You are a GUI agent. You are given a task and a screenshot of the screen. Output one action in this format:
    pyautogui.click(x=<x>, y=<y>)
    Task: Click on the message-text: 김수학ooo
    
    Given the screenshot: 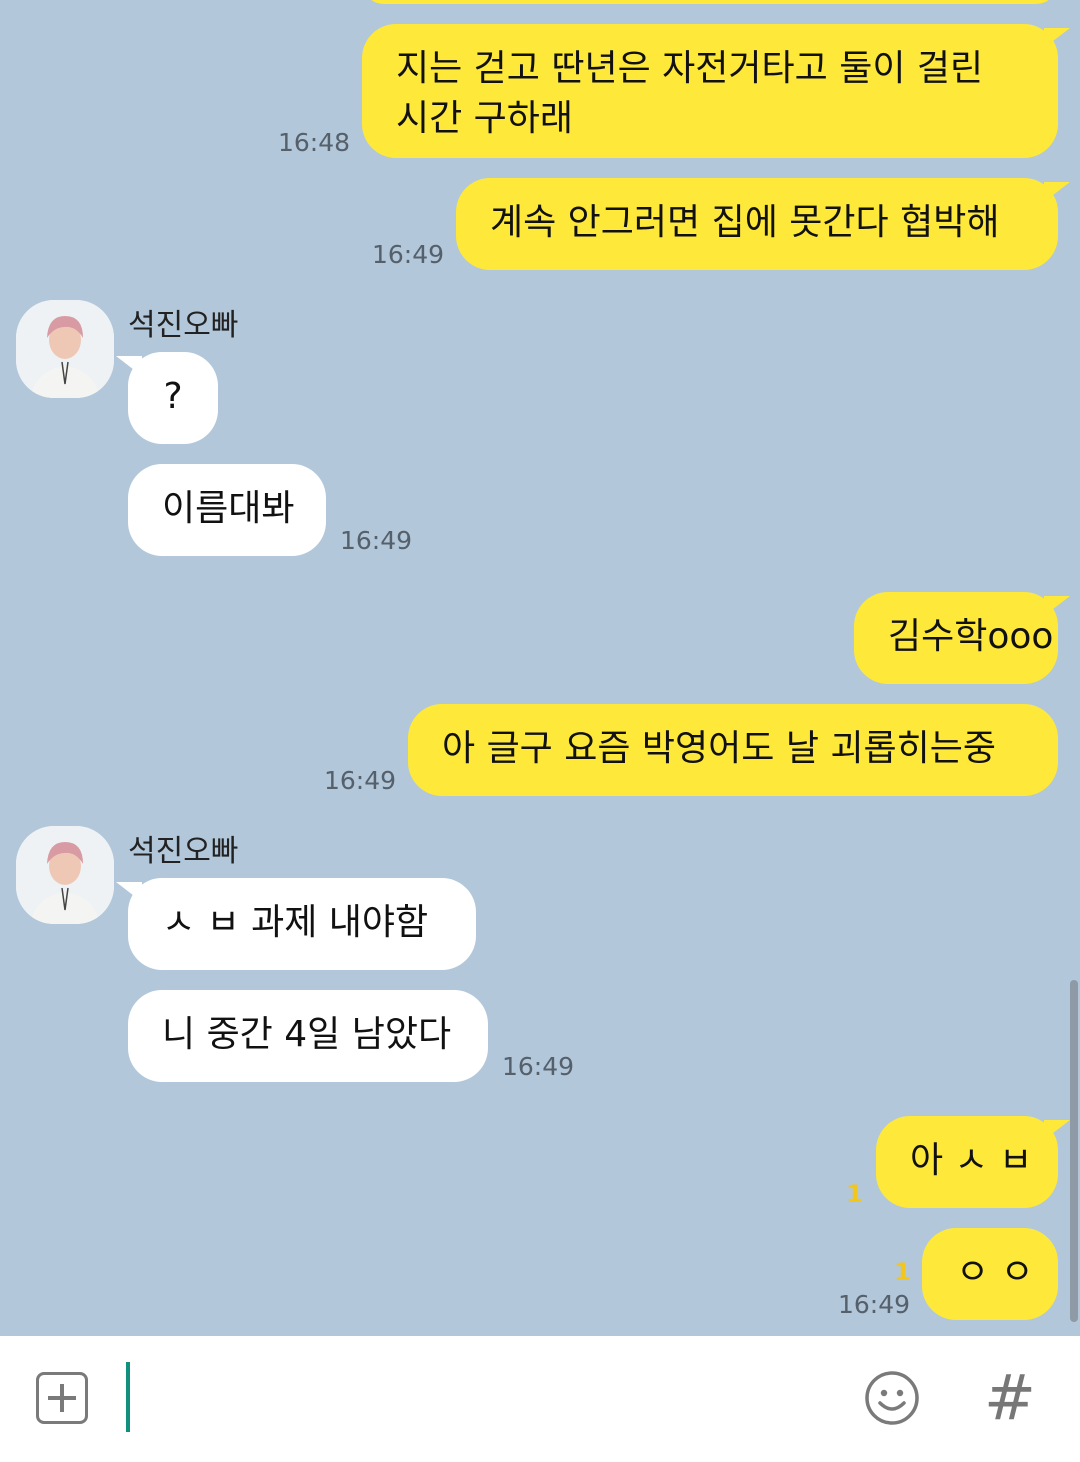 What is the action you would take?
    pyautogui.click(x=971, y=636)
    